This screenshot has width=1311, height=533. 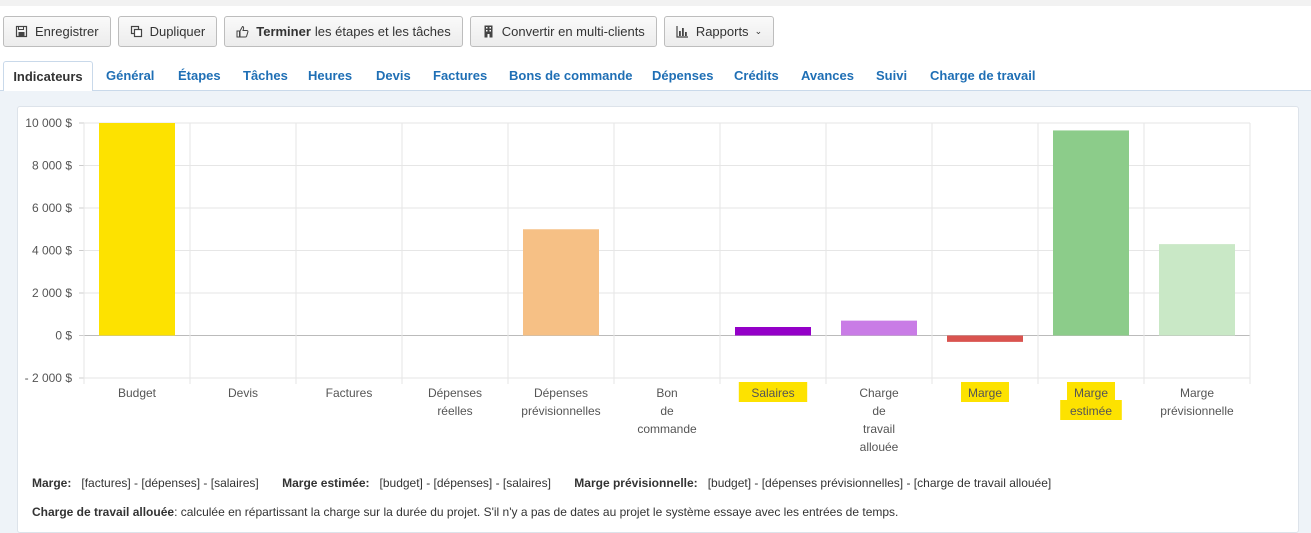 I want to click on x-tick-label: travail, so click(x=879, y=429).